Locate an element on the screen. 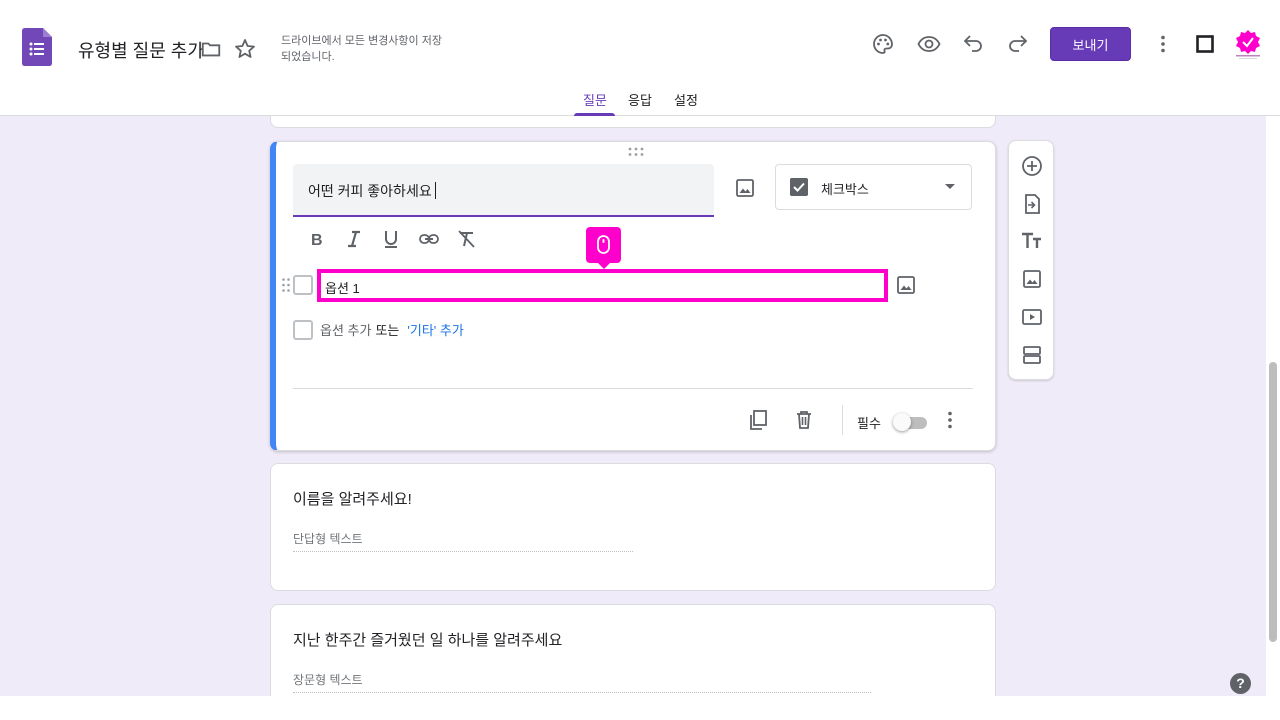 Image resolution: width=1280 pixels, height=720 pixels. forms-logo-icon is located at coordinates (37, 47).